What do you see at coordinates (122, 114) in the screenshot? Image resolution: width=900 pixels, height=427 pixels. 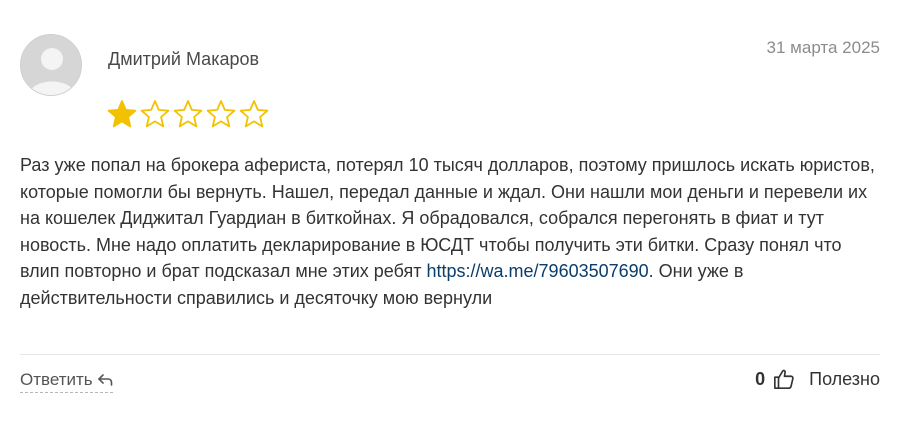 I see `star-filled-icon` at bounding box center [122, 114].